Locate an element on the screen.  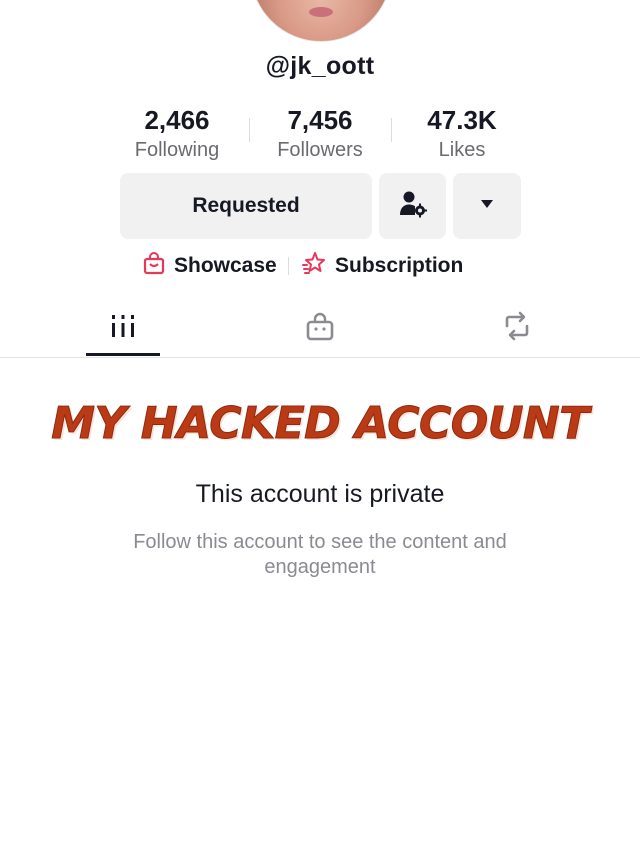
stat-likes-label: Likes is located at coordinates (462, 150).